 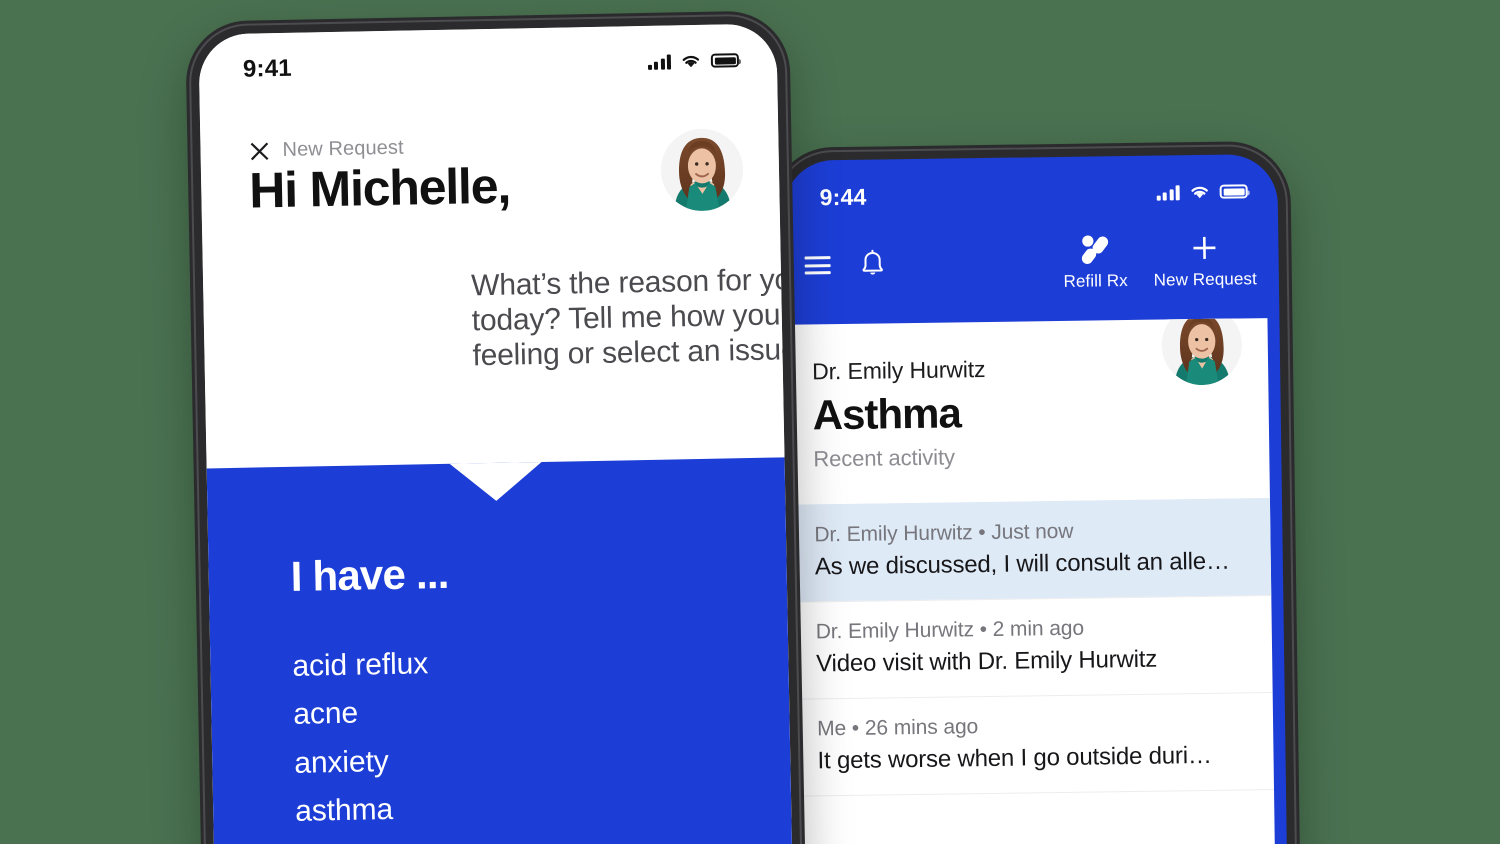 What do you see at coordinates (921, 727) in the screenshot?
I see `activity-time: 26 mins ago` at bounding box center [921, 727].